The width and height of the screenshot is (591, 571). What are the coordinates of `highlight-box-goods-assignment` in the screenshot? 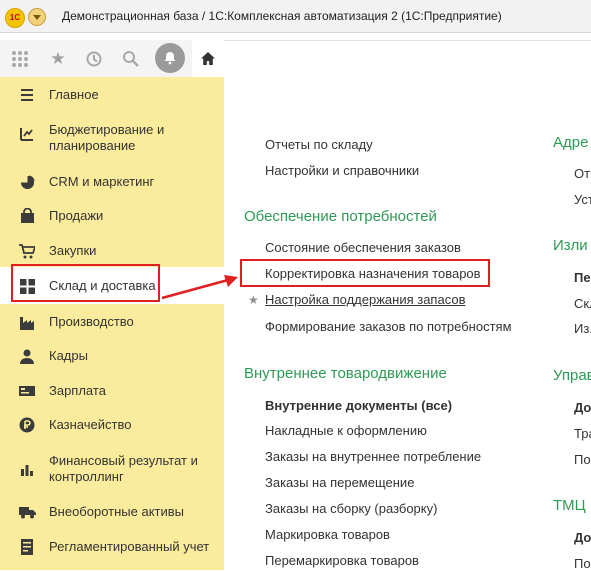 It's located at (365, 273).